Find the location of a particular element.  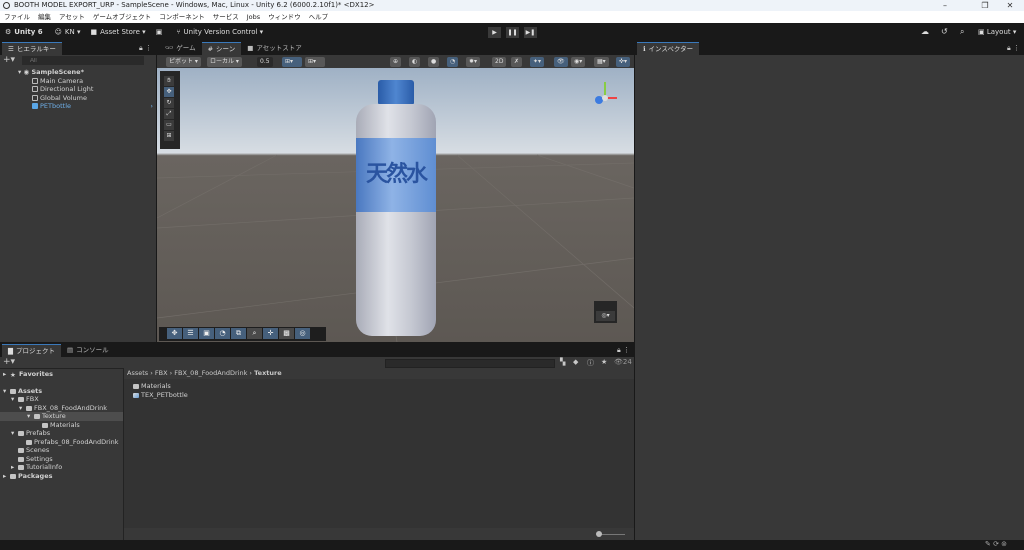

breadcrumb-fbx: FBX is located at coordinates (161, 373).